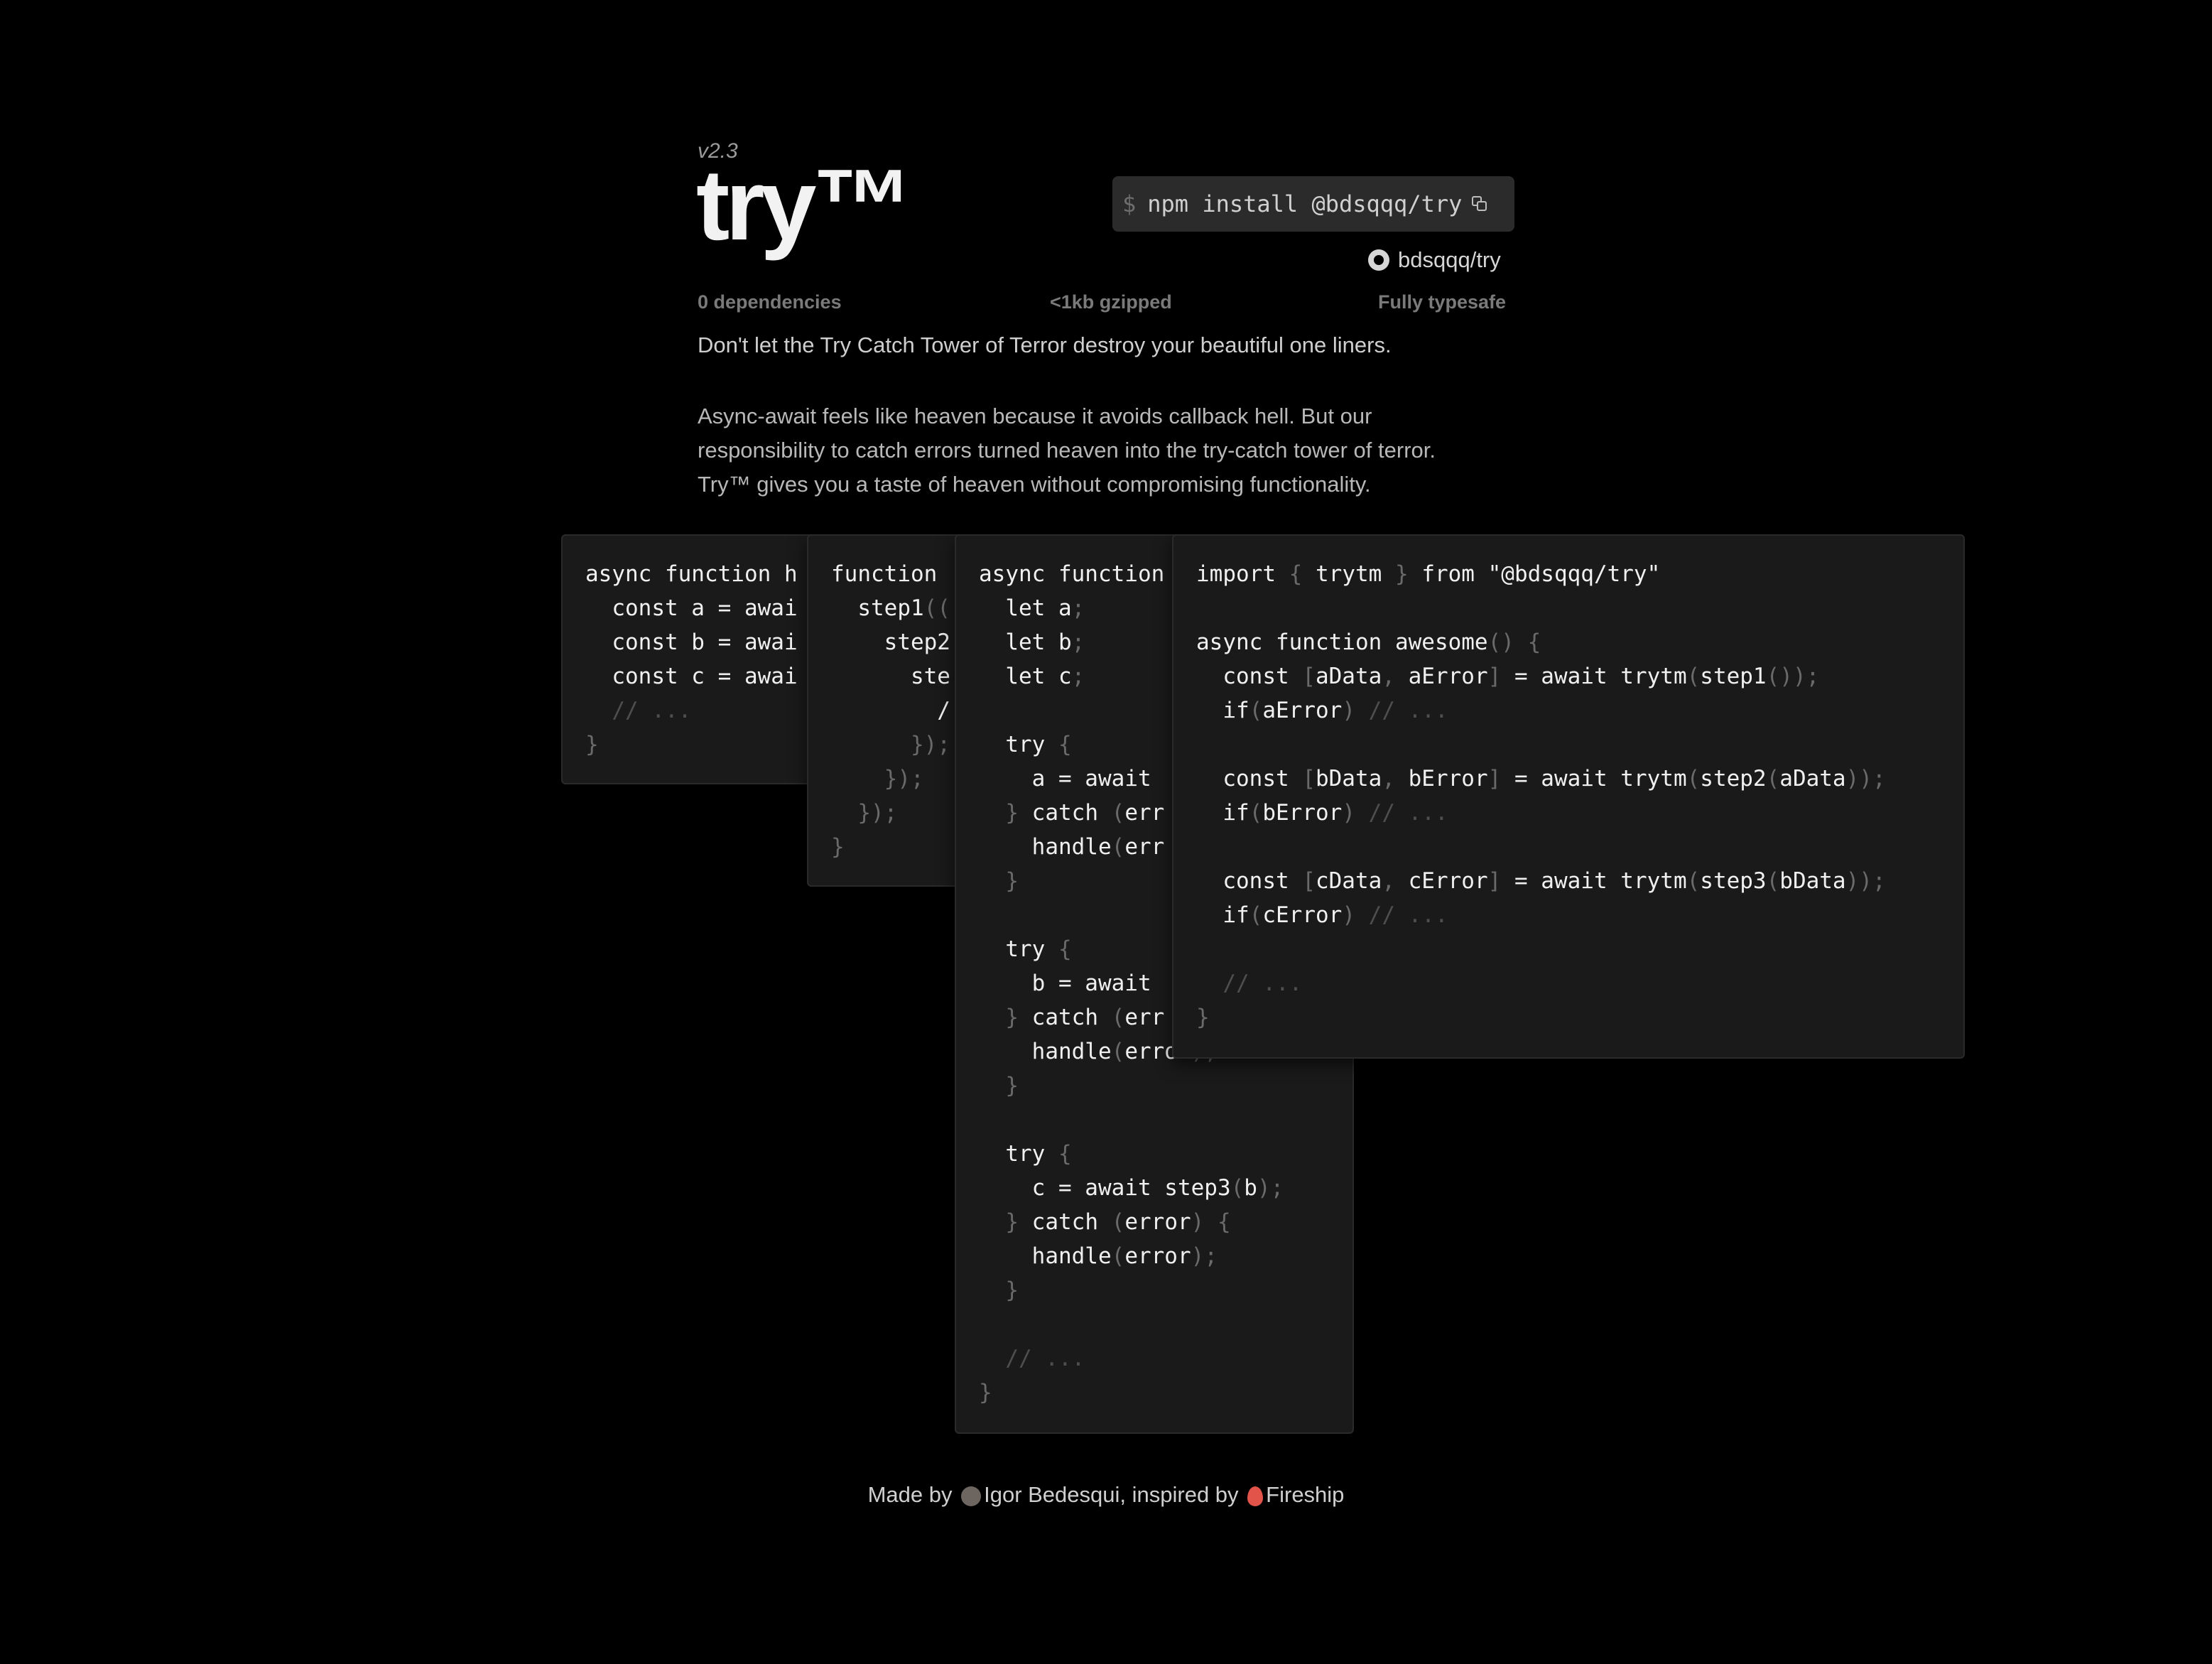 Image resolution: width=2212 pixels, height=1664 pixels. Describe the element at coordinates (1449, 259) in the screenshot. I see `github-link-label: bdsqqq/try` at that location.